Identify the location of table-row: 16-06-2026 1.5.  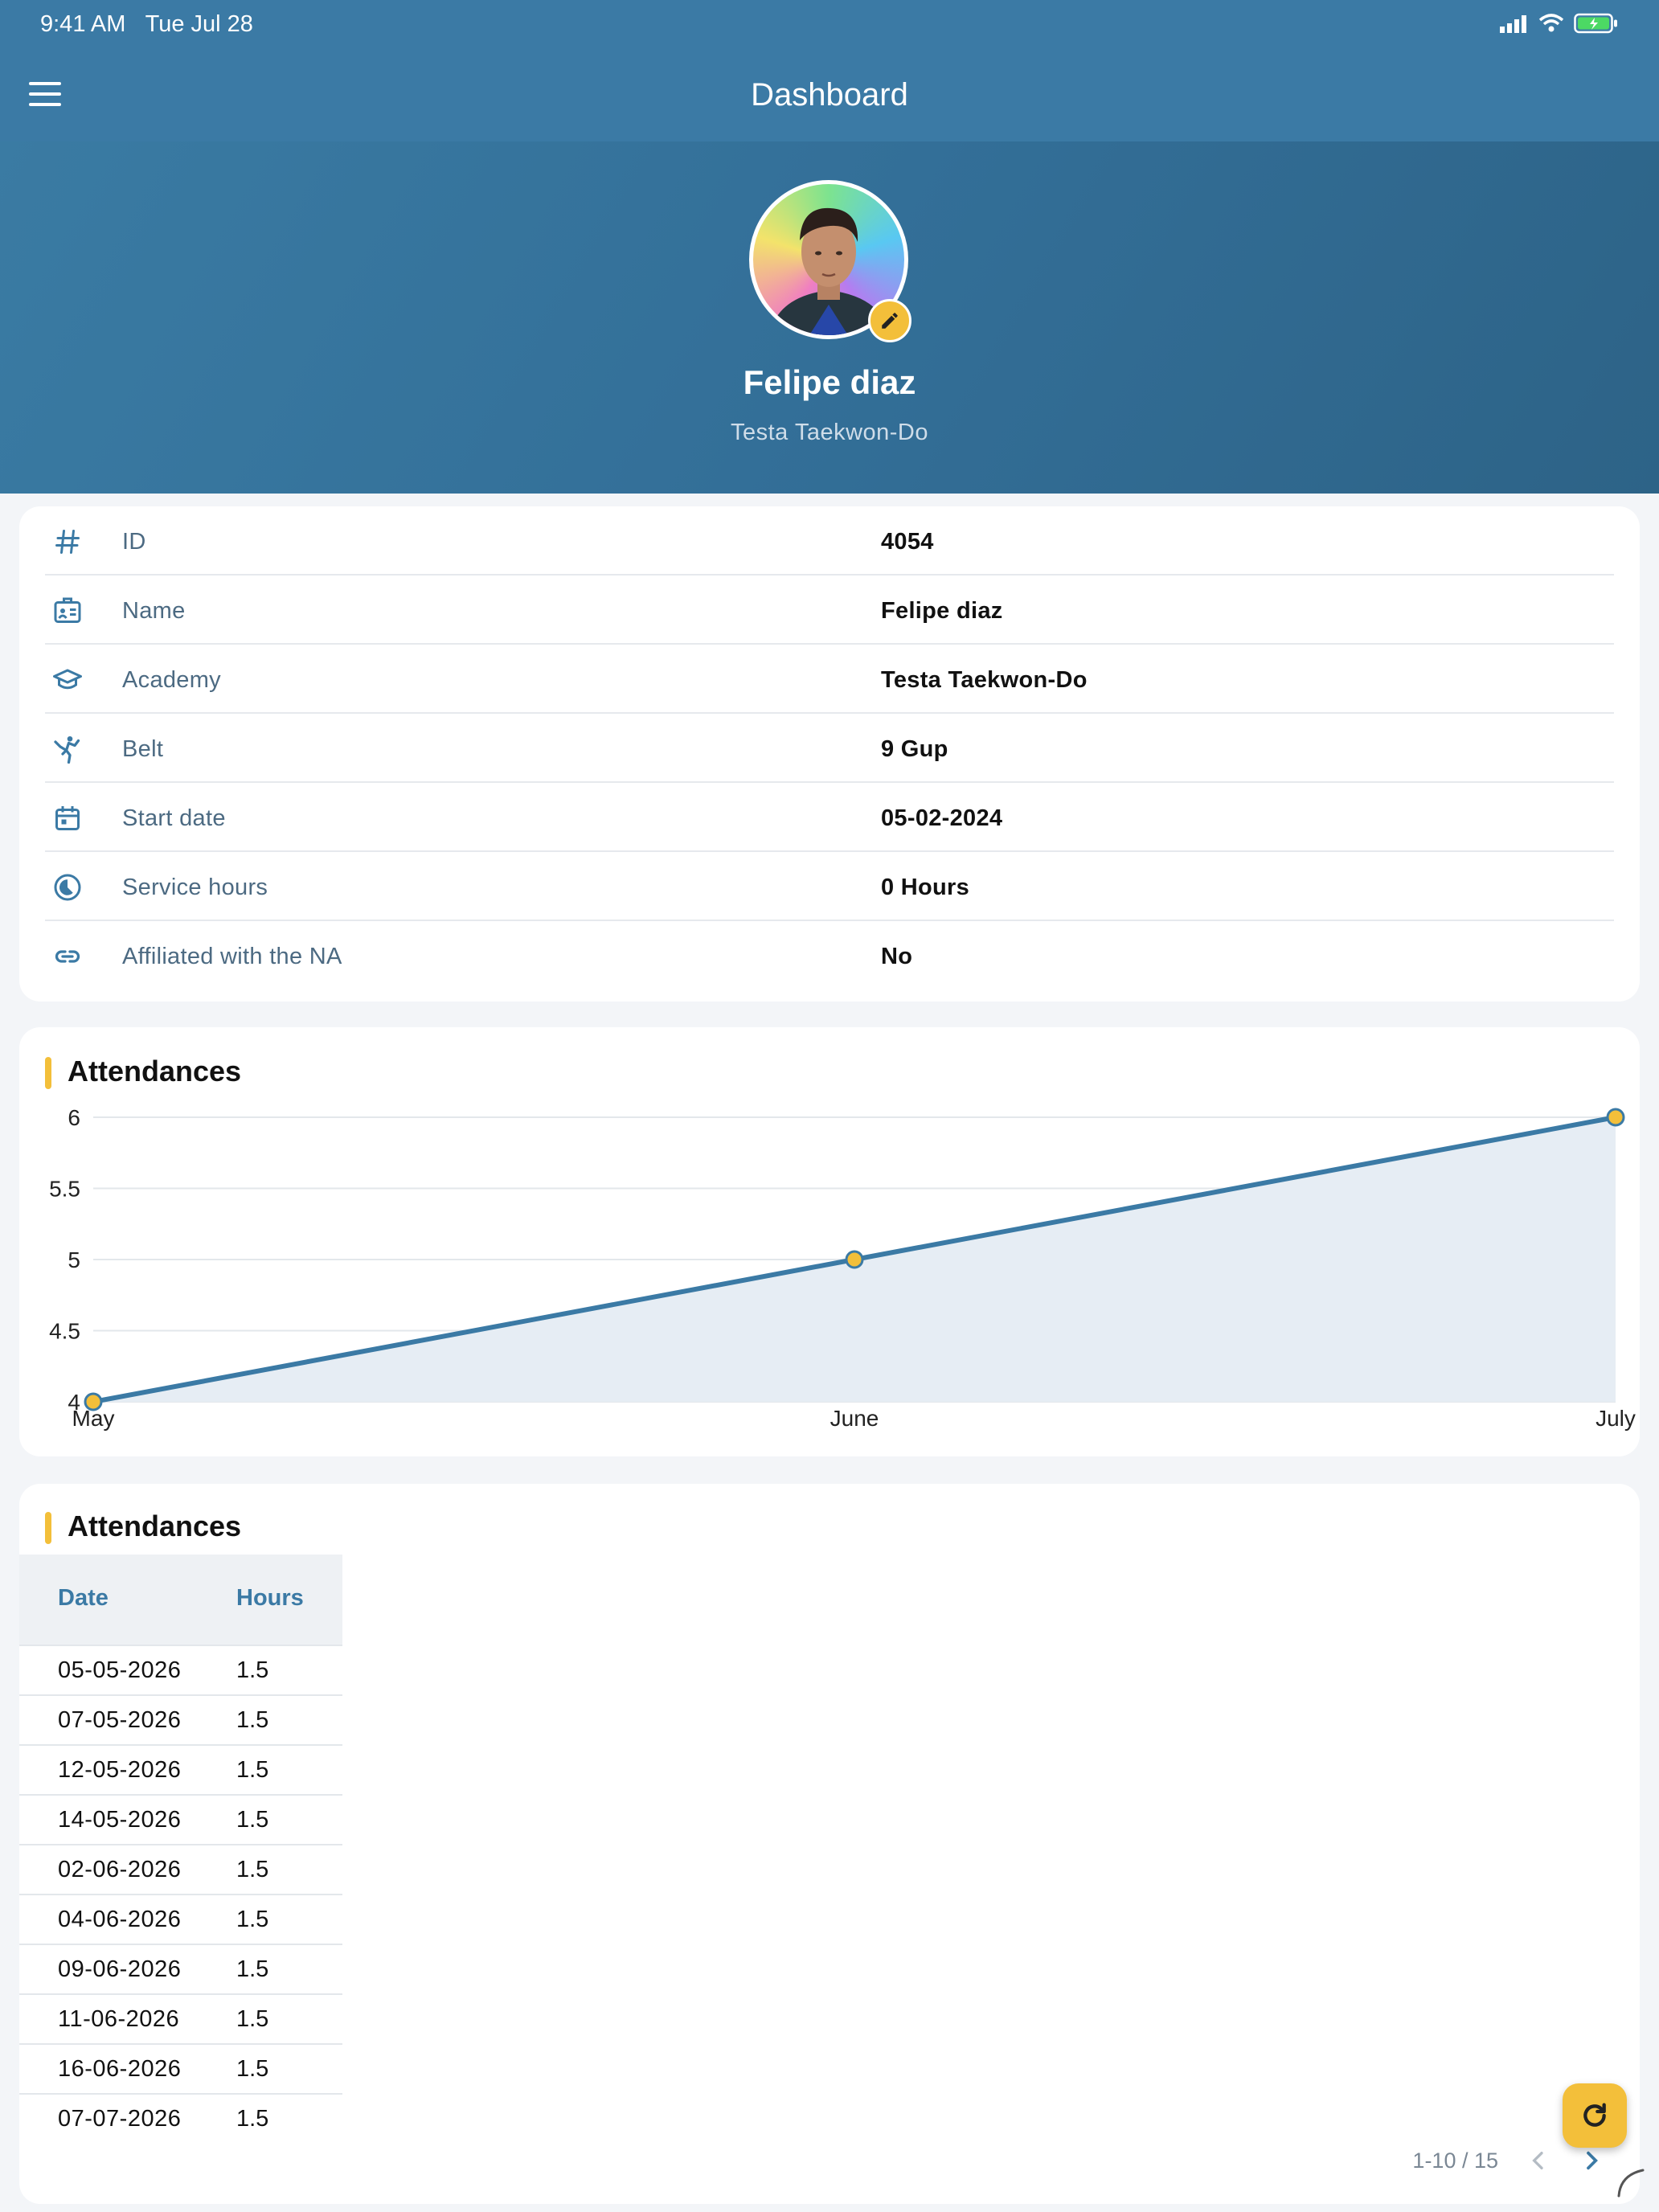
(180, 2070).